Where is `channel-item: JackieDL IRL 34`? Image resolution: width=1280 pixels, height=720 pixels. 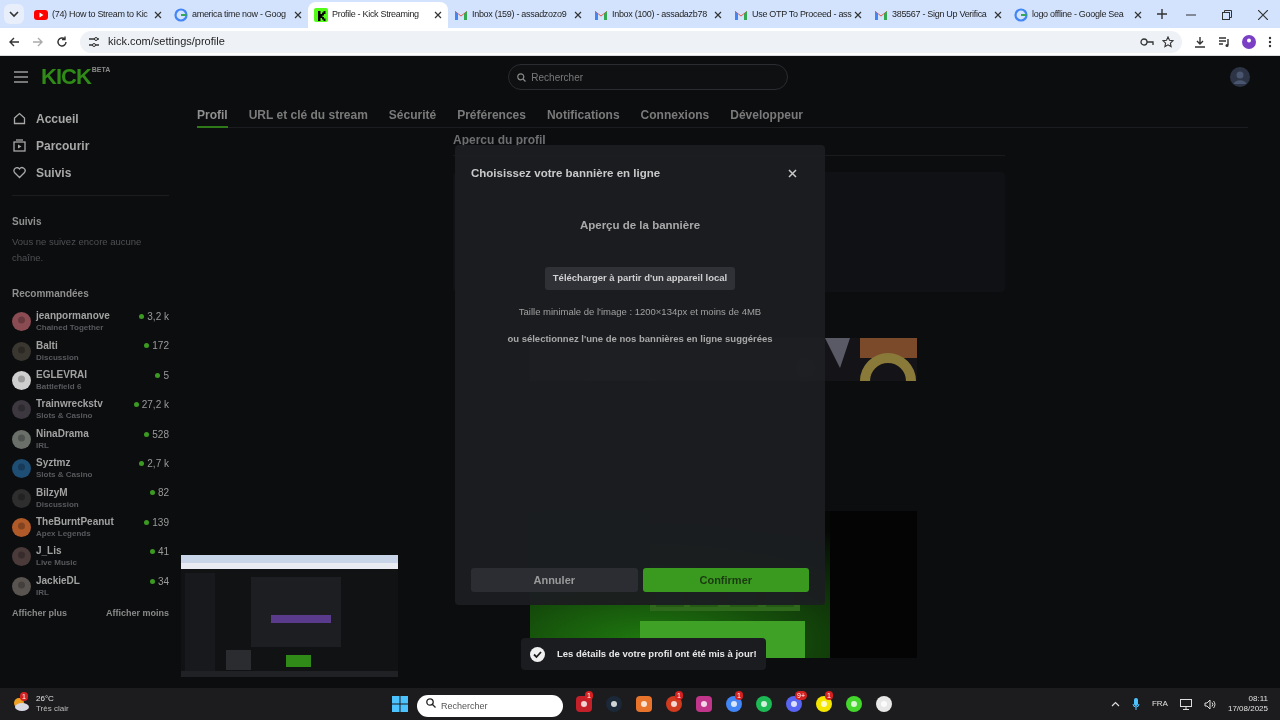 channel-item: JackieDL IRL 34 is located at coordinates (90, 586).